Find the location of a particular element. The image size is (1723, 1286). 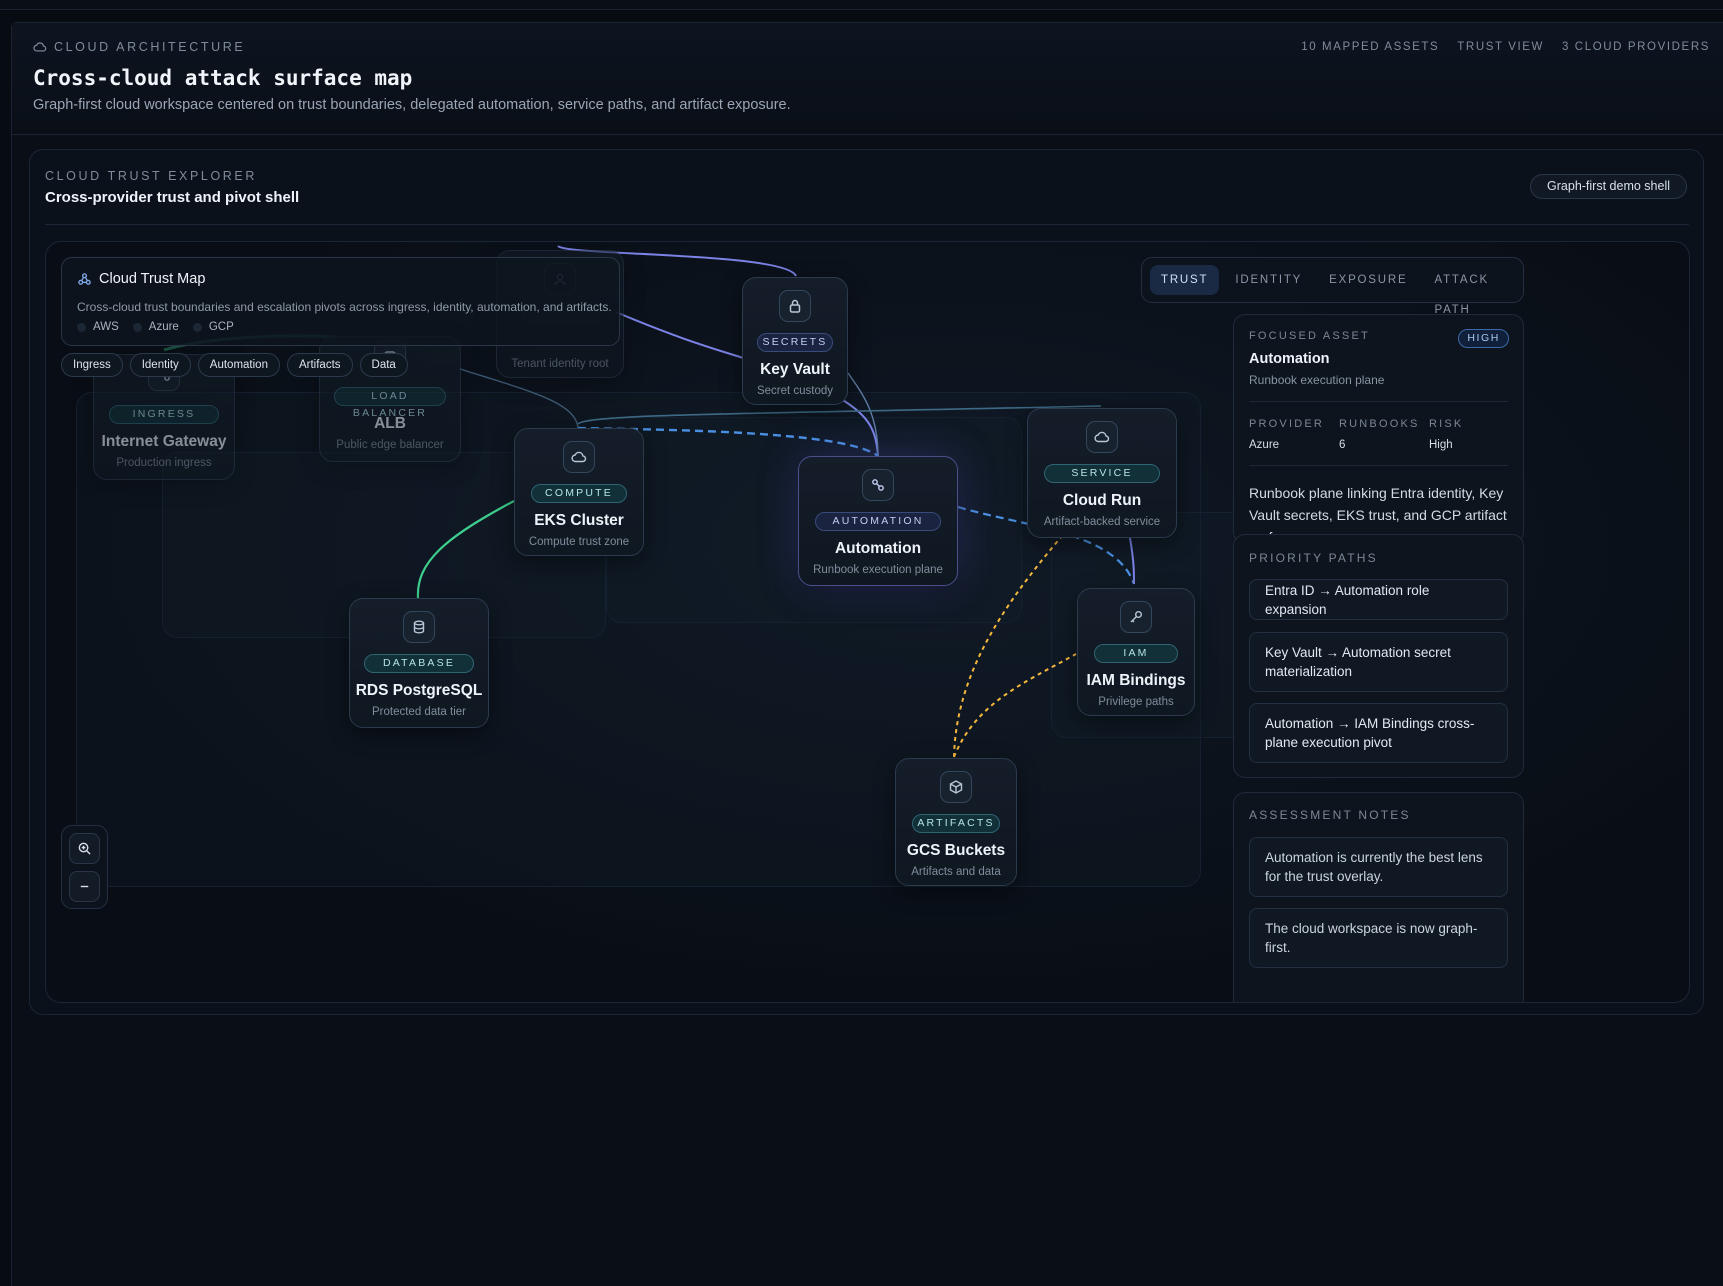

zoom-in-icon is located at coordinates (84, 848).